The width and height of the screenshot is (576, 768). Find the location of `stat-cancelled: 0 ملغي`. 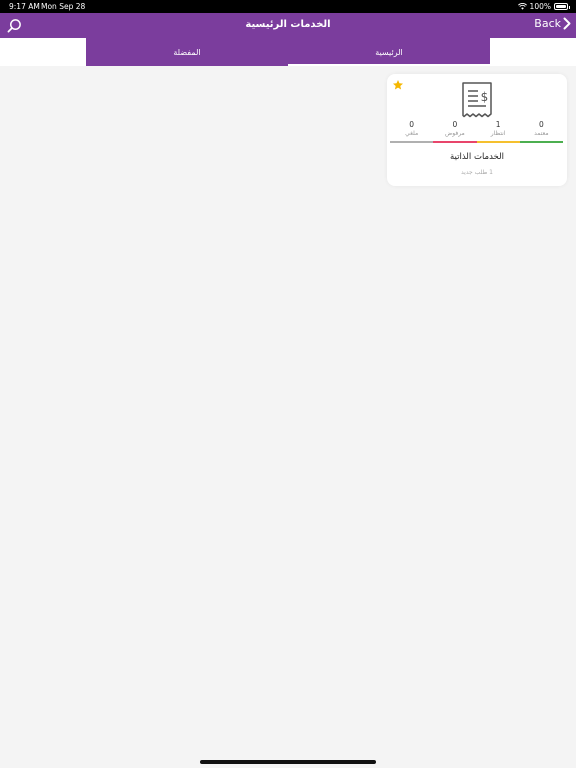

stat-cancelled: 0 ملغي is located at coordinates (412, 131).